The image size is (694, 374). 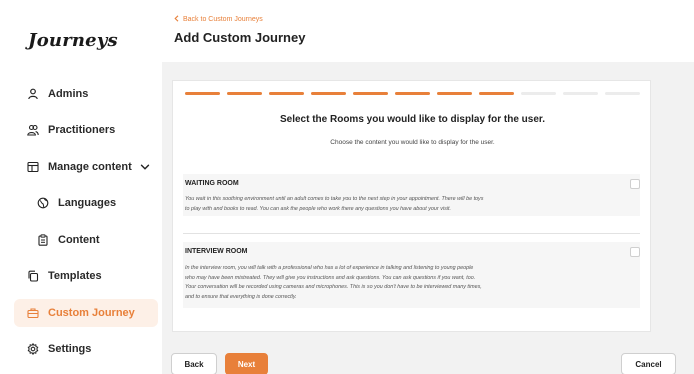 What do you see at coordinates (33, 349) in the screenshot?
I see `gear-icon` at bounding box center [33, 349].